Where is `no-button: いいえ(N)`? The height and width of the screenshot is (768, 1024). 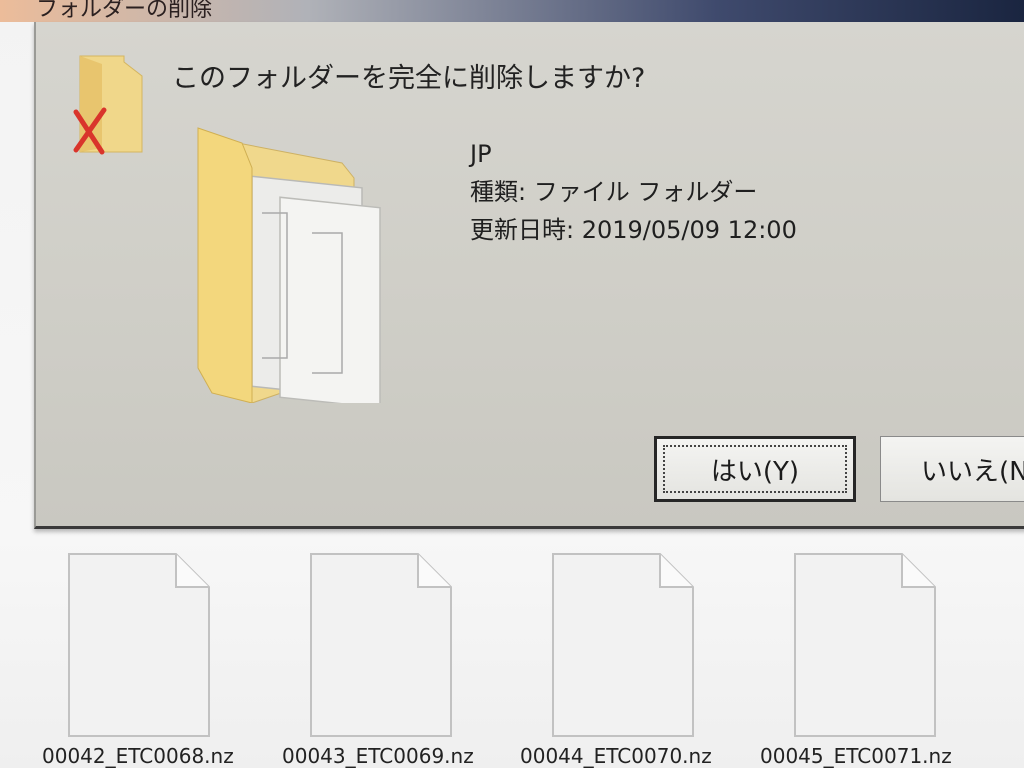 no-button: いいえ(N) is located at coordinates (952, 469).